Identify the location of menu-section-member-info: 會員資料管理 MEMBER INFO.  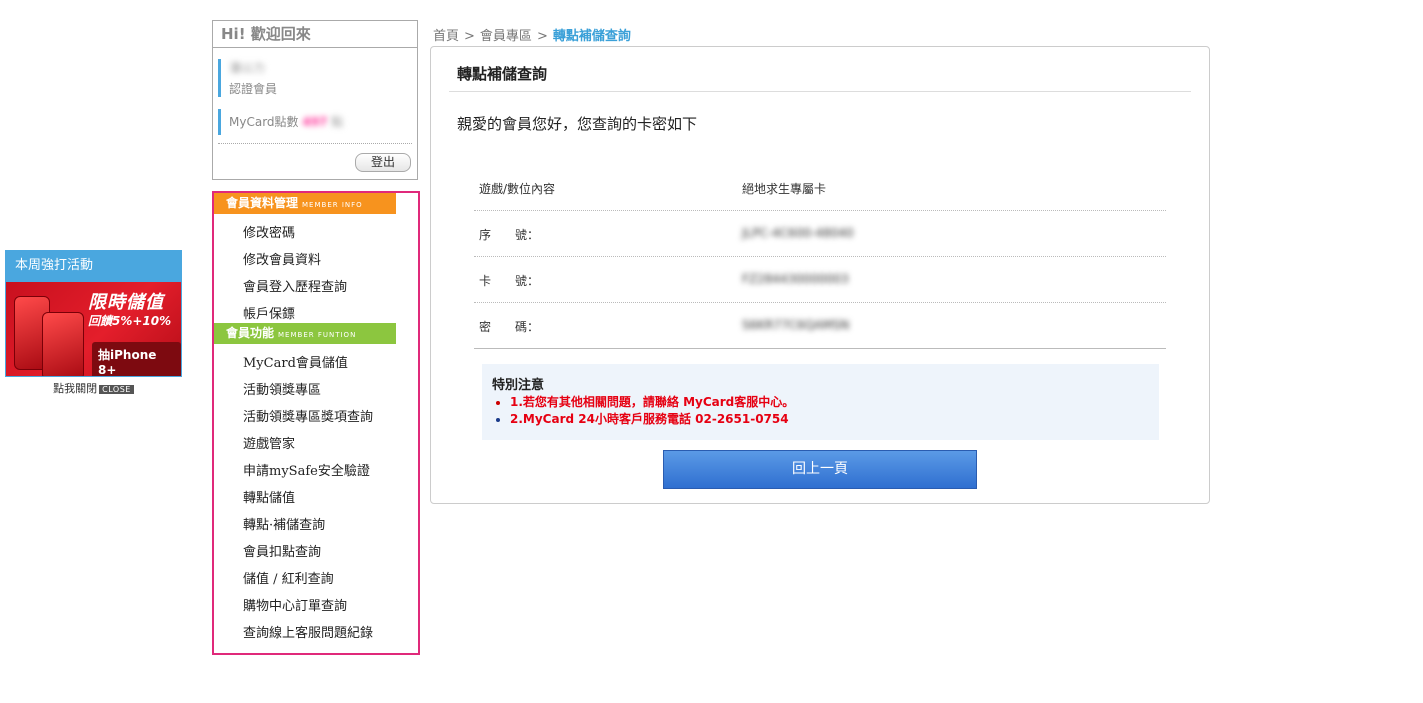
(305, 203).